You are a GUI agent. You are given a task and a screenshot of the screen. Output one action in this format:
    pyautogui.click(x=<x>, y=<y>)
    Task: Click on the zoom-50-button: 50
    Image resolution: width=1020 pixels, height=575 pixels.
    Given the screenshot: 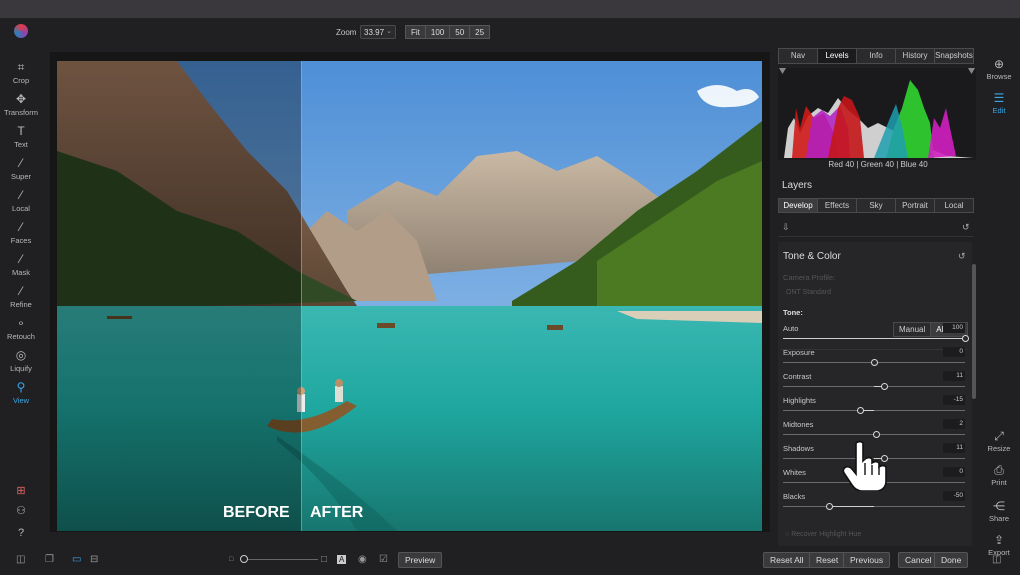 What is the action you would take?
    pyautogui.click(x=460, y=32)
    